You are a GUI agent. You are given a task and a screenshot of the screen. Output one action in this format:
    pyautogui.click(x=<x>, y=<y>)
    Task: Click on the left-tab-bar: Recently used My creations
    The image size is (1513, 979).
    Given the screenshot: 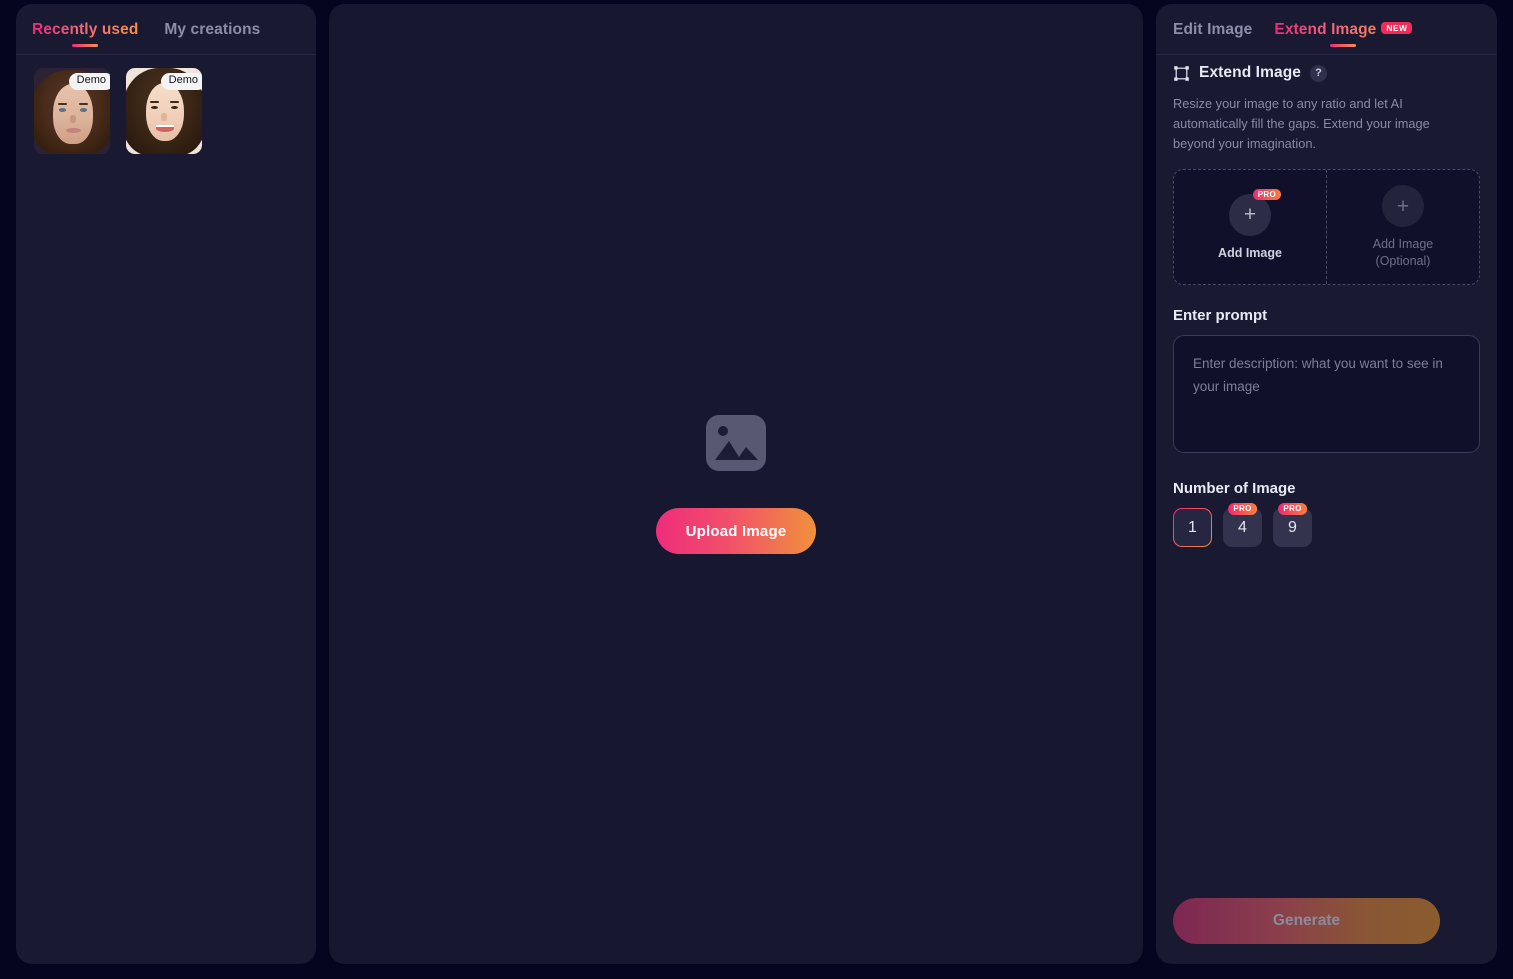 What is the action you would take?
    pyautogui.click(x=166, y=27)
    